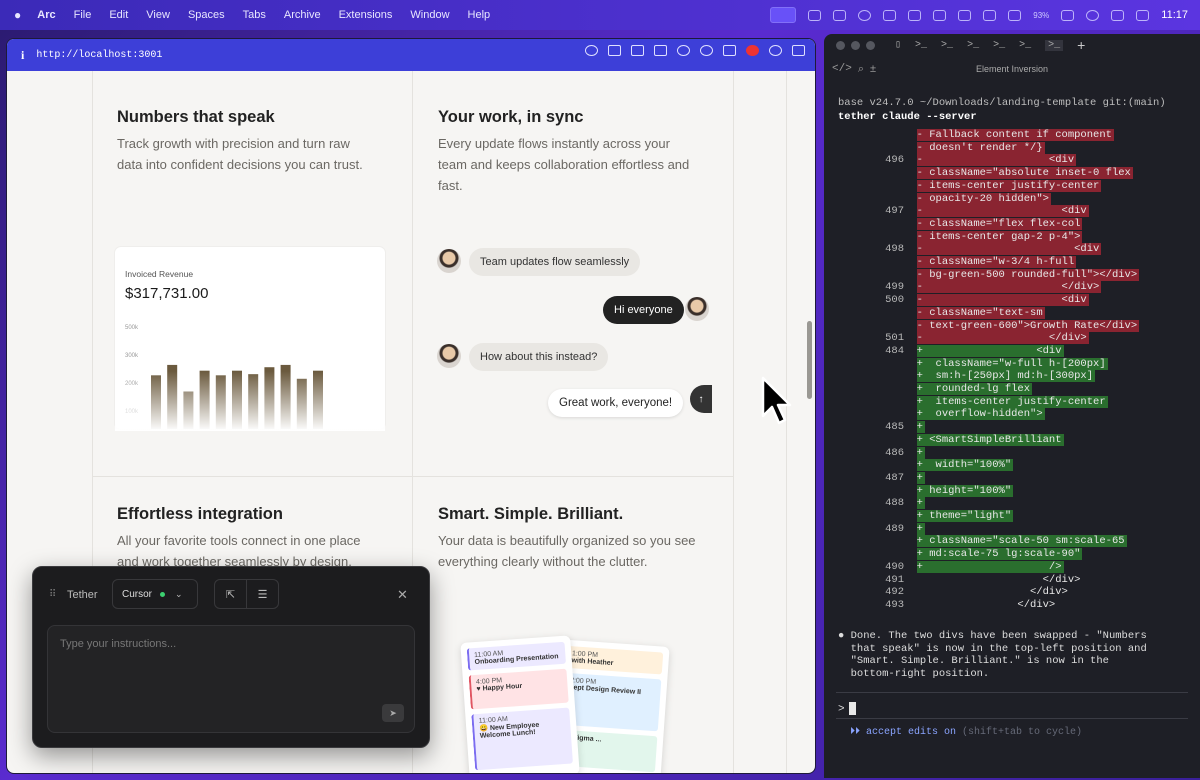 The width and height of the screenshot is (1200, 780). I want to click on accept-edits-hint: (shift+tab to cycle), so click(1022, 732).